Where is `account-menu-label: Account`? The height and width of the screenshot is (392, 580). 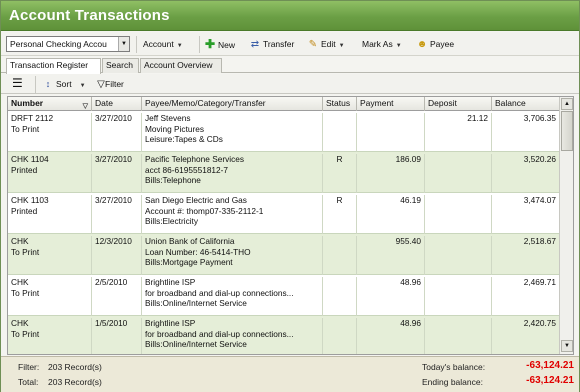 account-menu-label: Account is located at coordinates (158, 44).